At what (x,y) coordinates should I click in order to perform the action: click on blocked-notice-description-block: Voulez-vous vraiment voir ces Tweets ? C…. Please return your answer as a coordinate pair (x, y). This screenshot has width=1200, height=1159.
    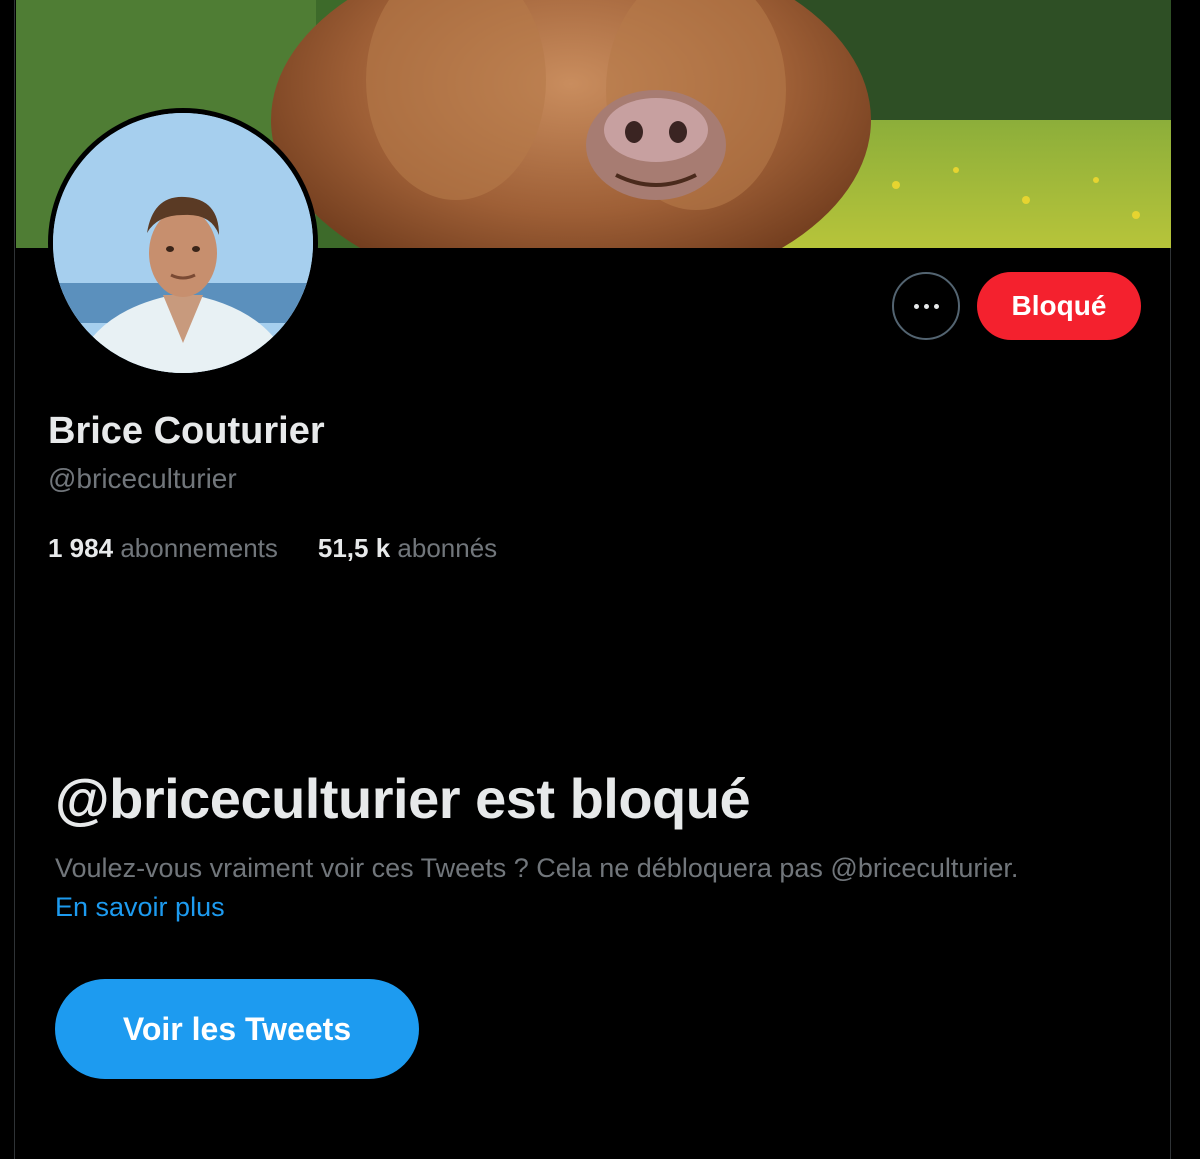
    Looking at the image, I should click on (605, 888).